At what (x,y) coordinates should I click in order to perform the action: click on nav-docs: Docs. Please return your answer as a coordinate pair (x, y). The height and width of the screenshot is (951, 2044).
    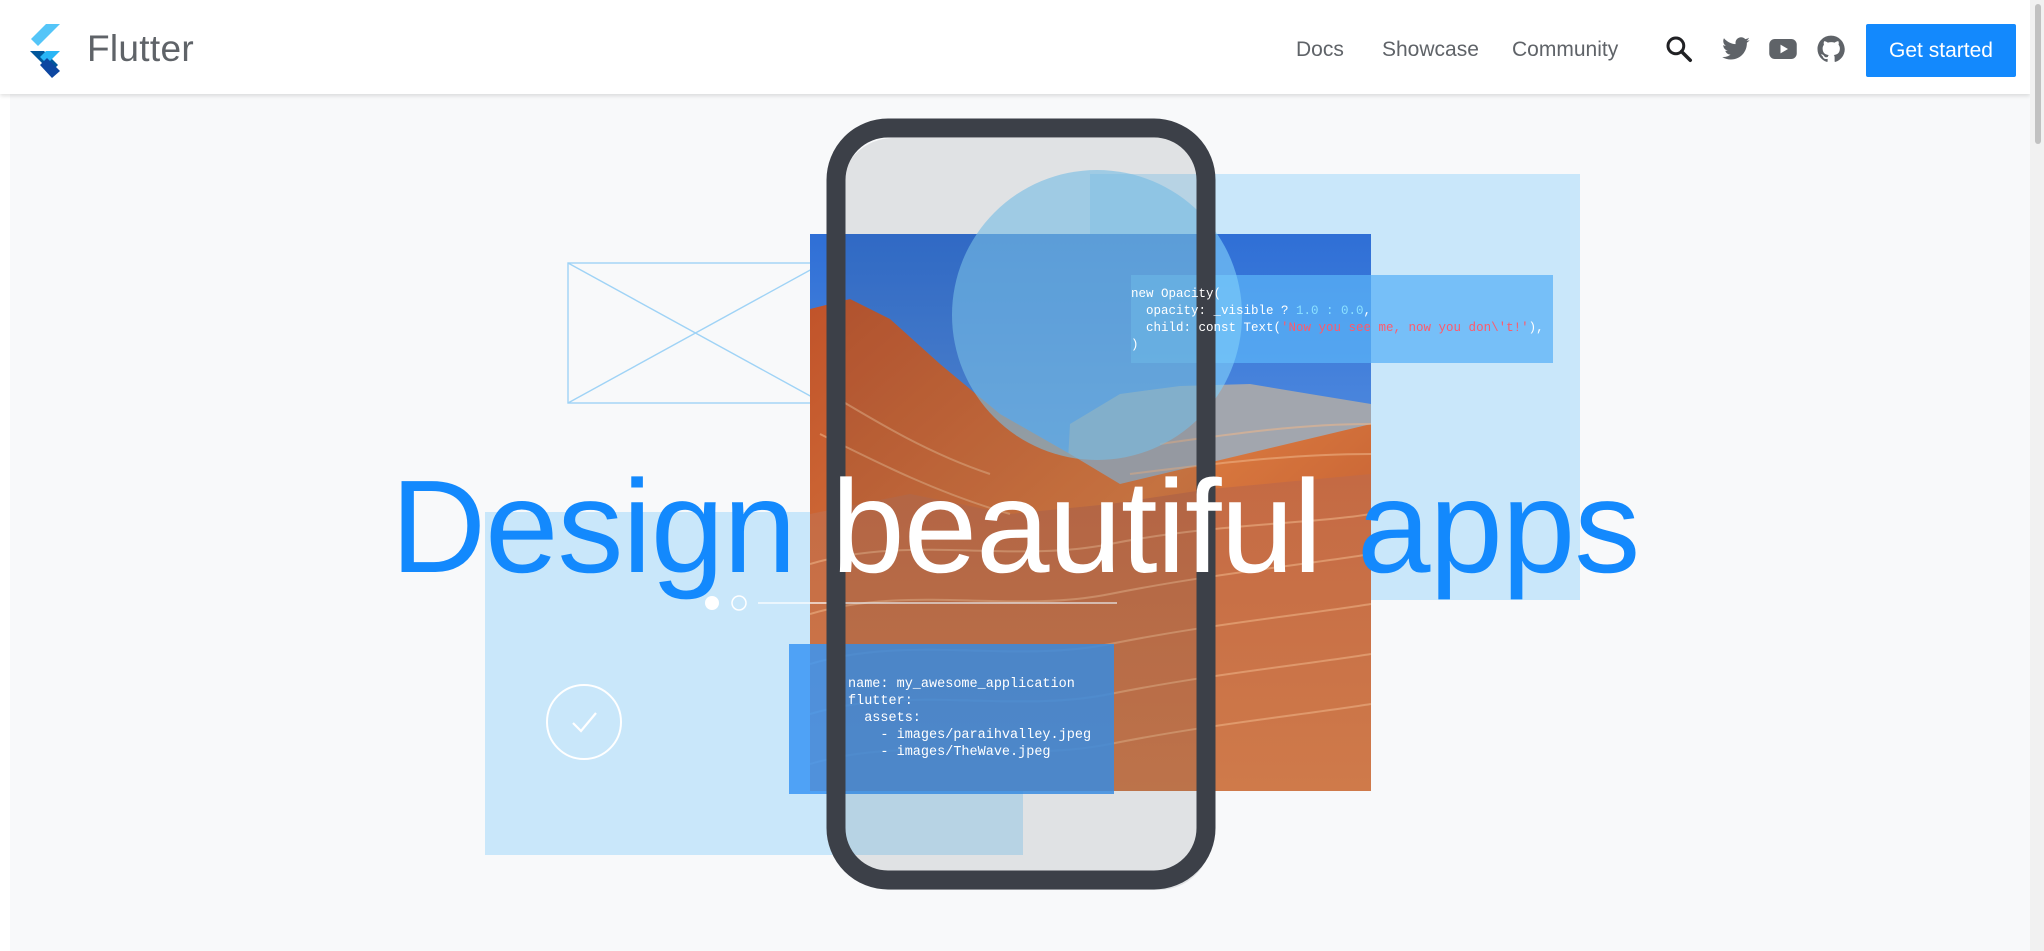
    Looking at the image, I should click on (1320, 50).